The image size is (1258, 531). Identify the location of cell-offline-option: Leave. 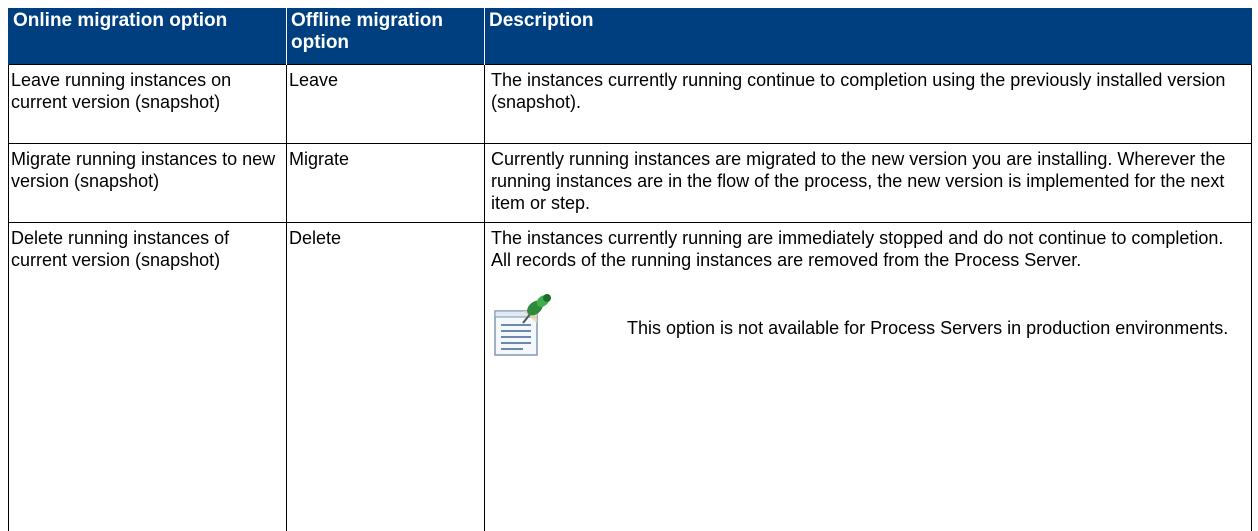
(385, 103).